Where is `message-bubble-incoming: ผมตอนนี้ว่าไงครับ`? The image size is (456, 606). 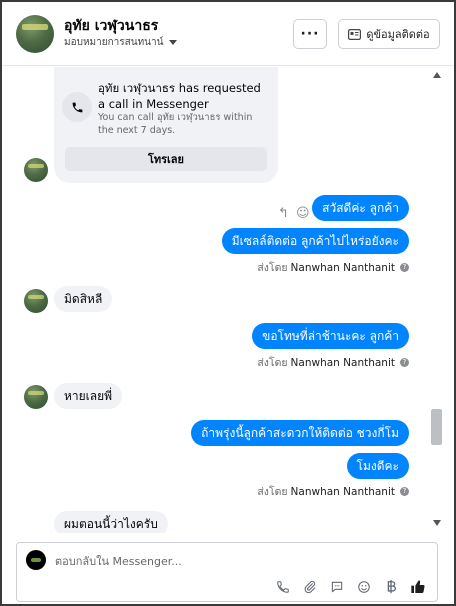 message-bubble-incoming: ผมตอนนี้ว่าไงครับ is located at coordinates (111, 522).